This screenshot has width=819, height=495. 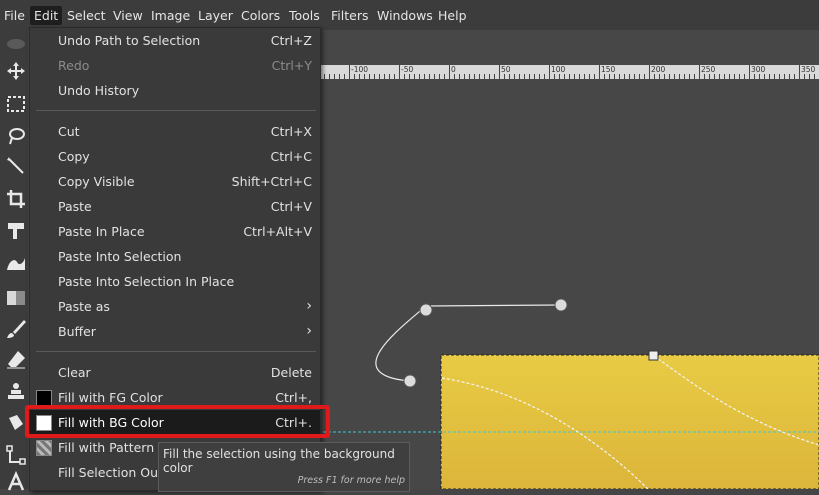 What do you see at coordinates (349, 15) in the screenshot?
I see `menu-filters: Filters` at bounding box center [349, 15].